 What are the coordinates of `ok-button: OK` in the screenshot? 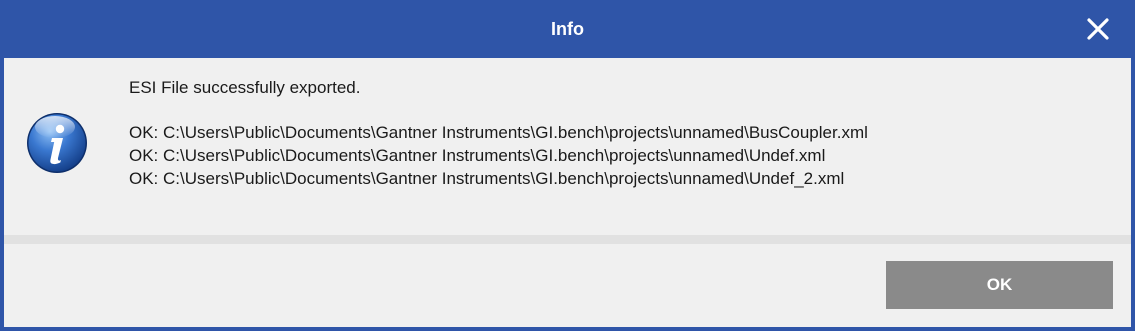 It's located at (999, 285).